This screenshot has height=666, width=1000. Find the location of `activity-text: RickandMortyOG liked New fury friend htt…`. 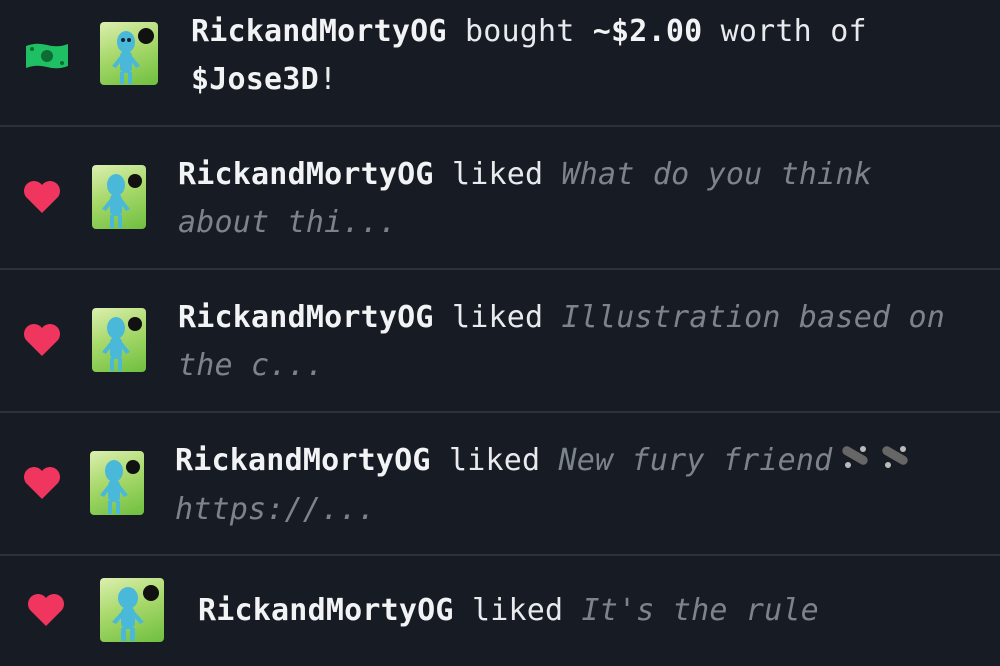

activity-text: RickandMortyOG liked New fury friend htt… is located at coordinates (575, 485).